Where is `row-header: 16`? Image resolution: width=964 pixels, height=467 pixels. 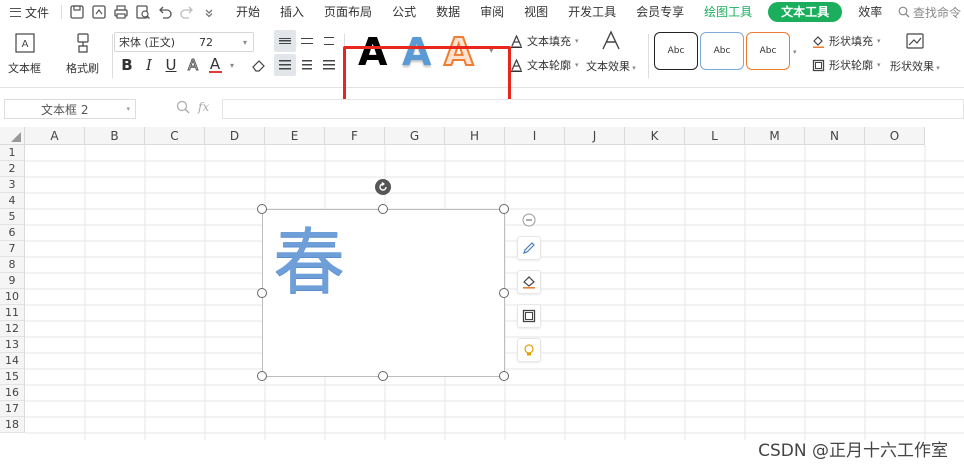
row-header: 16 is located at coordinates (12, 393).